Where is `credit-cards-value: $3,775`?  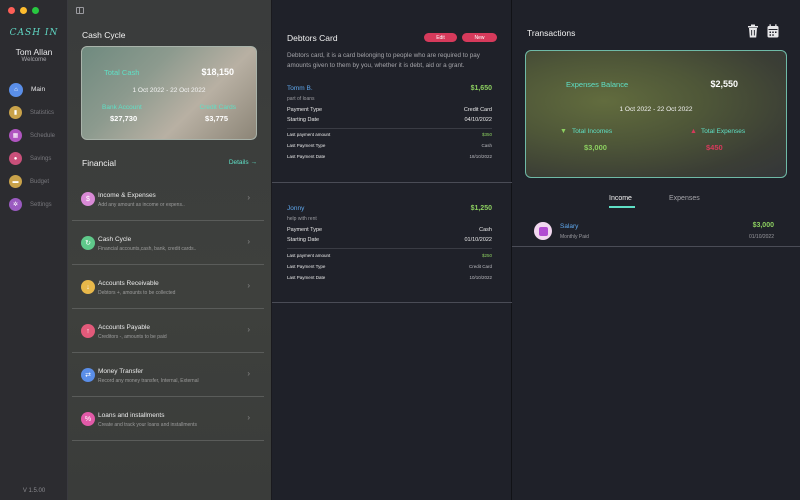
credit-cards-value: $3,775 is located at coordinates (216, 118).